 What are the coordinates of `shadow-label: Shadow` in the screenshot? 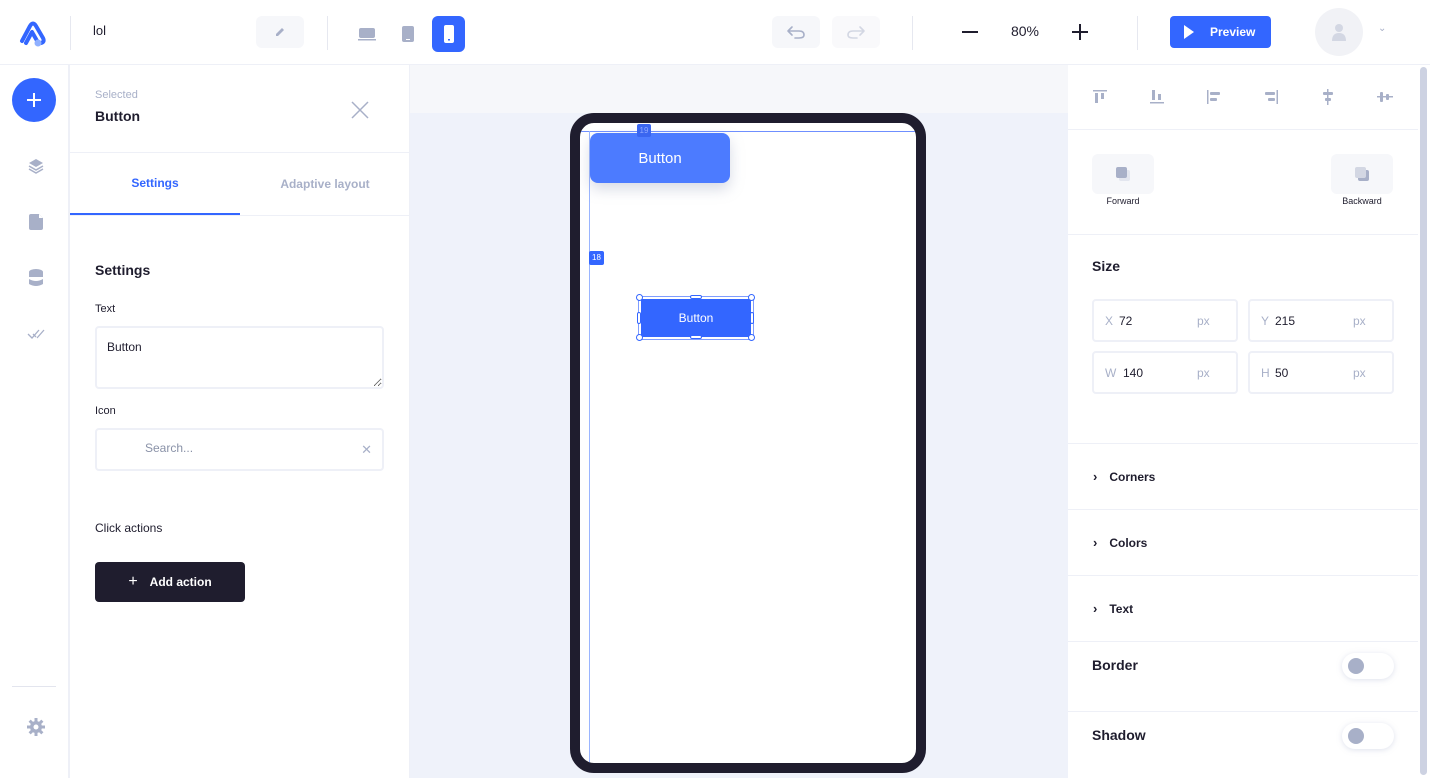 It's located at (1119, 735).